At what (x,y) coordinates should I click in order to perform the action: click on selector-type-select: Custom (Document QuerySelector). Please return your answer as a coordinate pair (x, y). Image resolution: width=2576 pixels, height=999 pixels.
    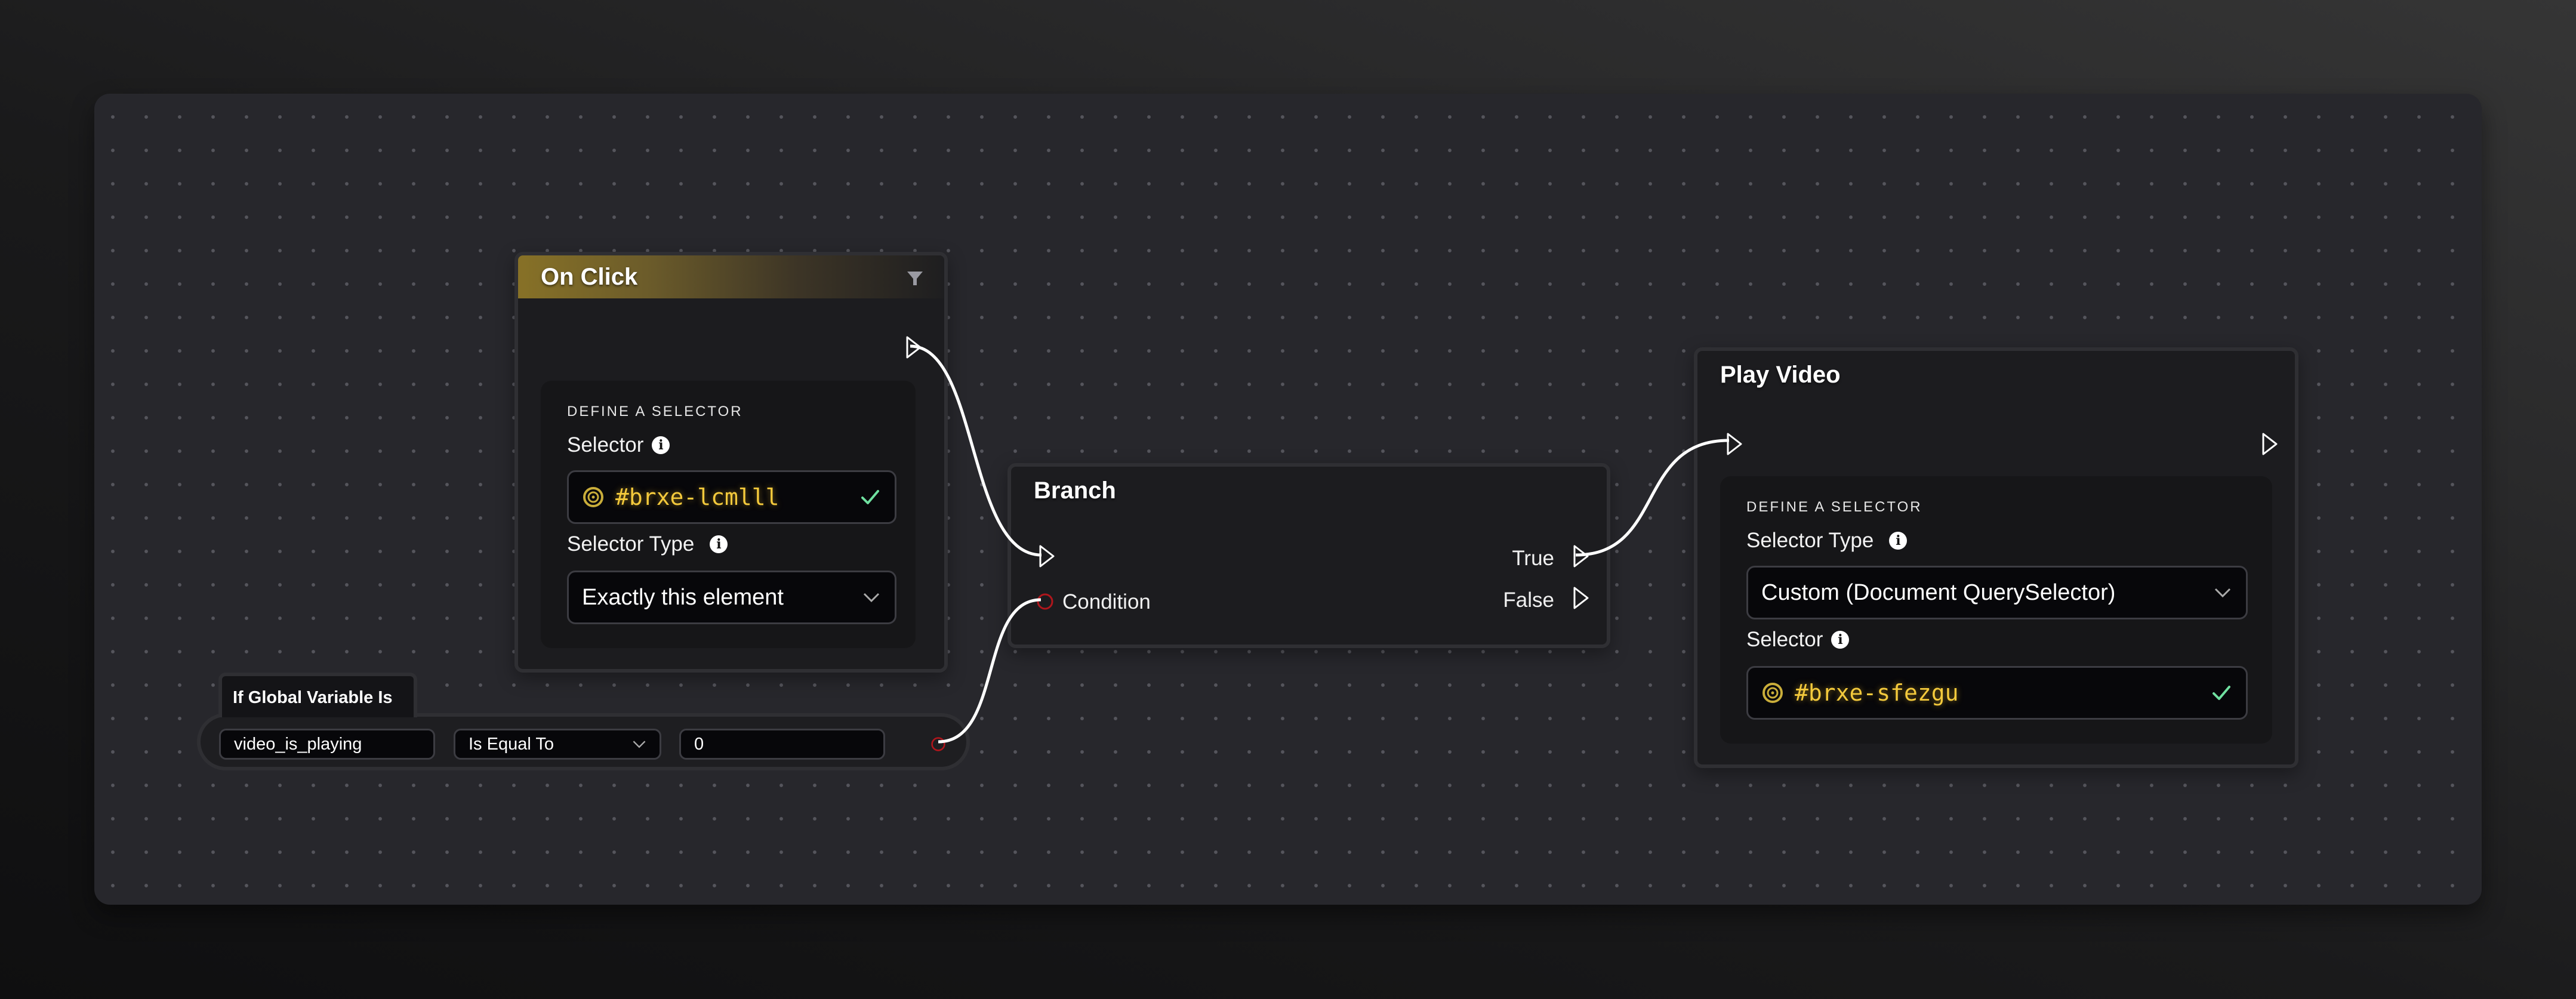
    Looking at the image, I should click on (1997, 592).